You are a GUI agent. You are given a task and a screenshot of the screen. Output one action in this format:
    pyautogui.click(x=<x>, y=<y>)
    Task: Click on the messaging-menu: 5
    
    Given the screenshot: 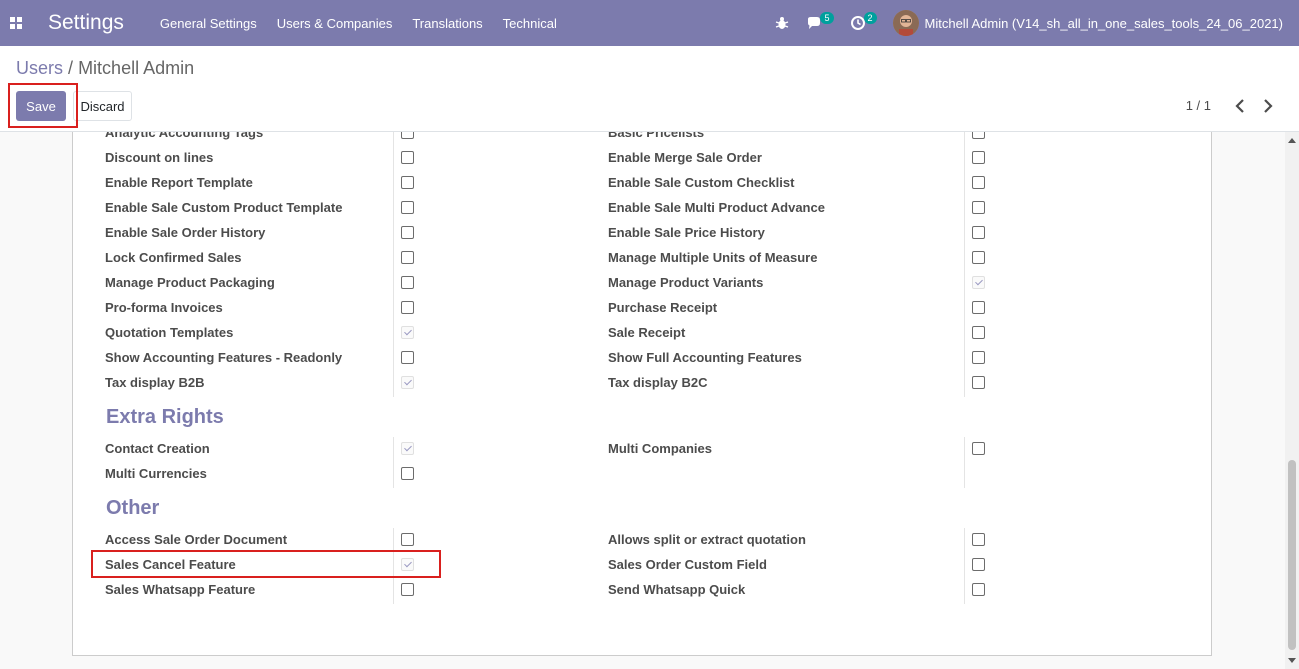 What is the action you would take?
    pyautogui.click(x=820, y=21)
    